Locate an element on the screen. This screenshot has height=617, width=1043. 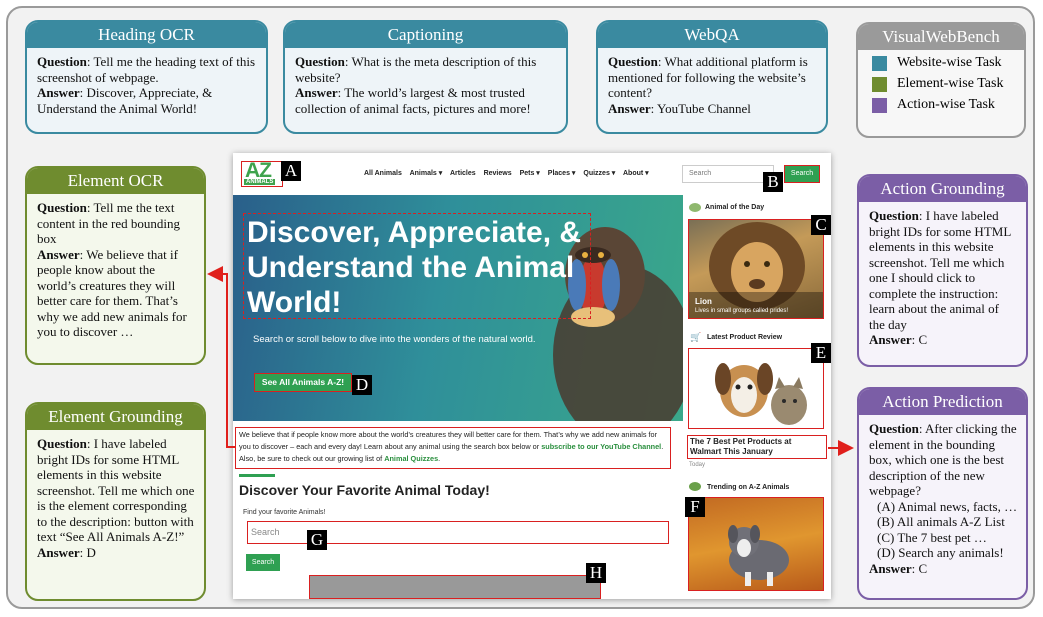
review-label: Latest Product Review is located at coordinates (745, 337).